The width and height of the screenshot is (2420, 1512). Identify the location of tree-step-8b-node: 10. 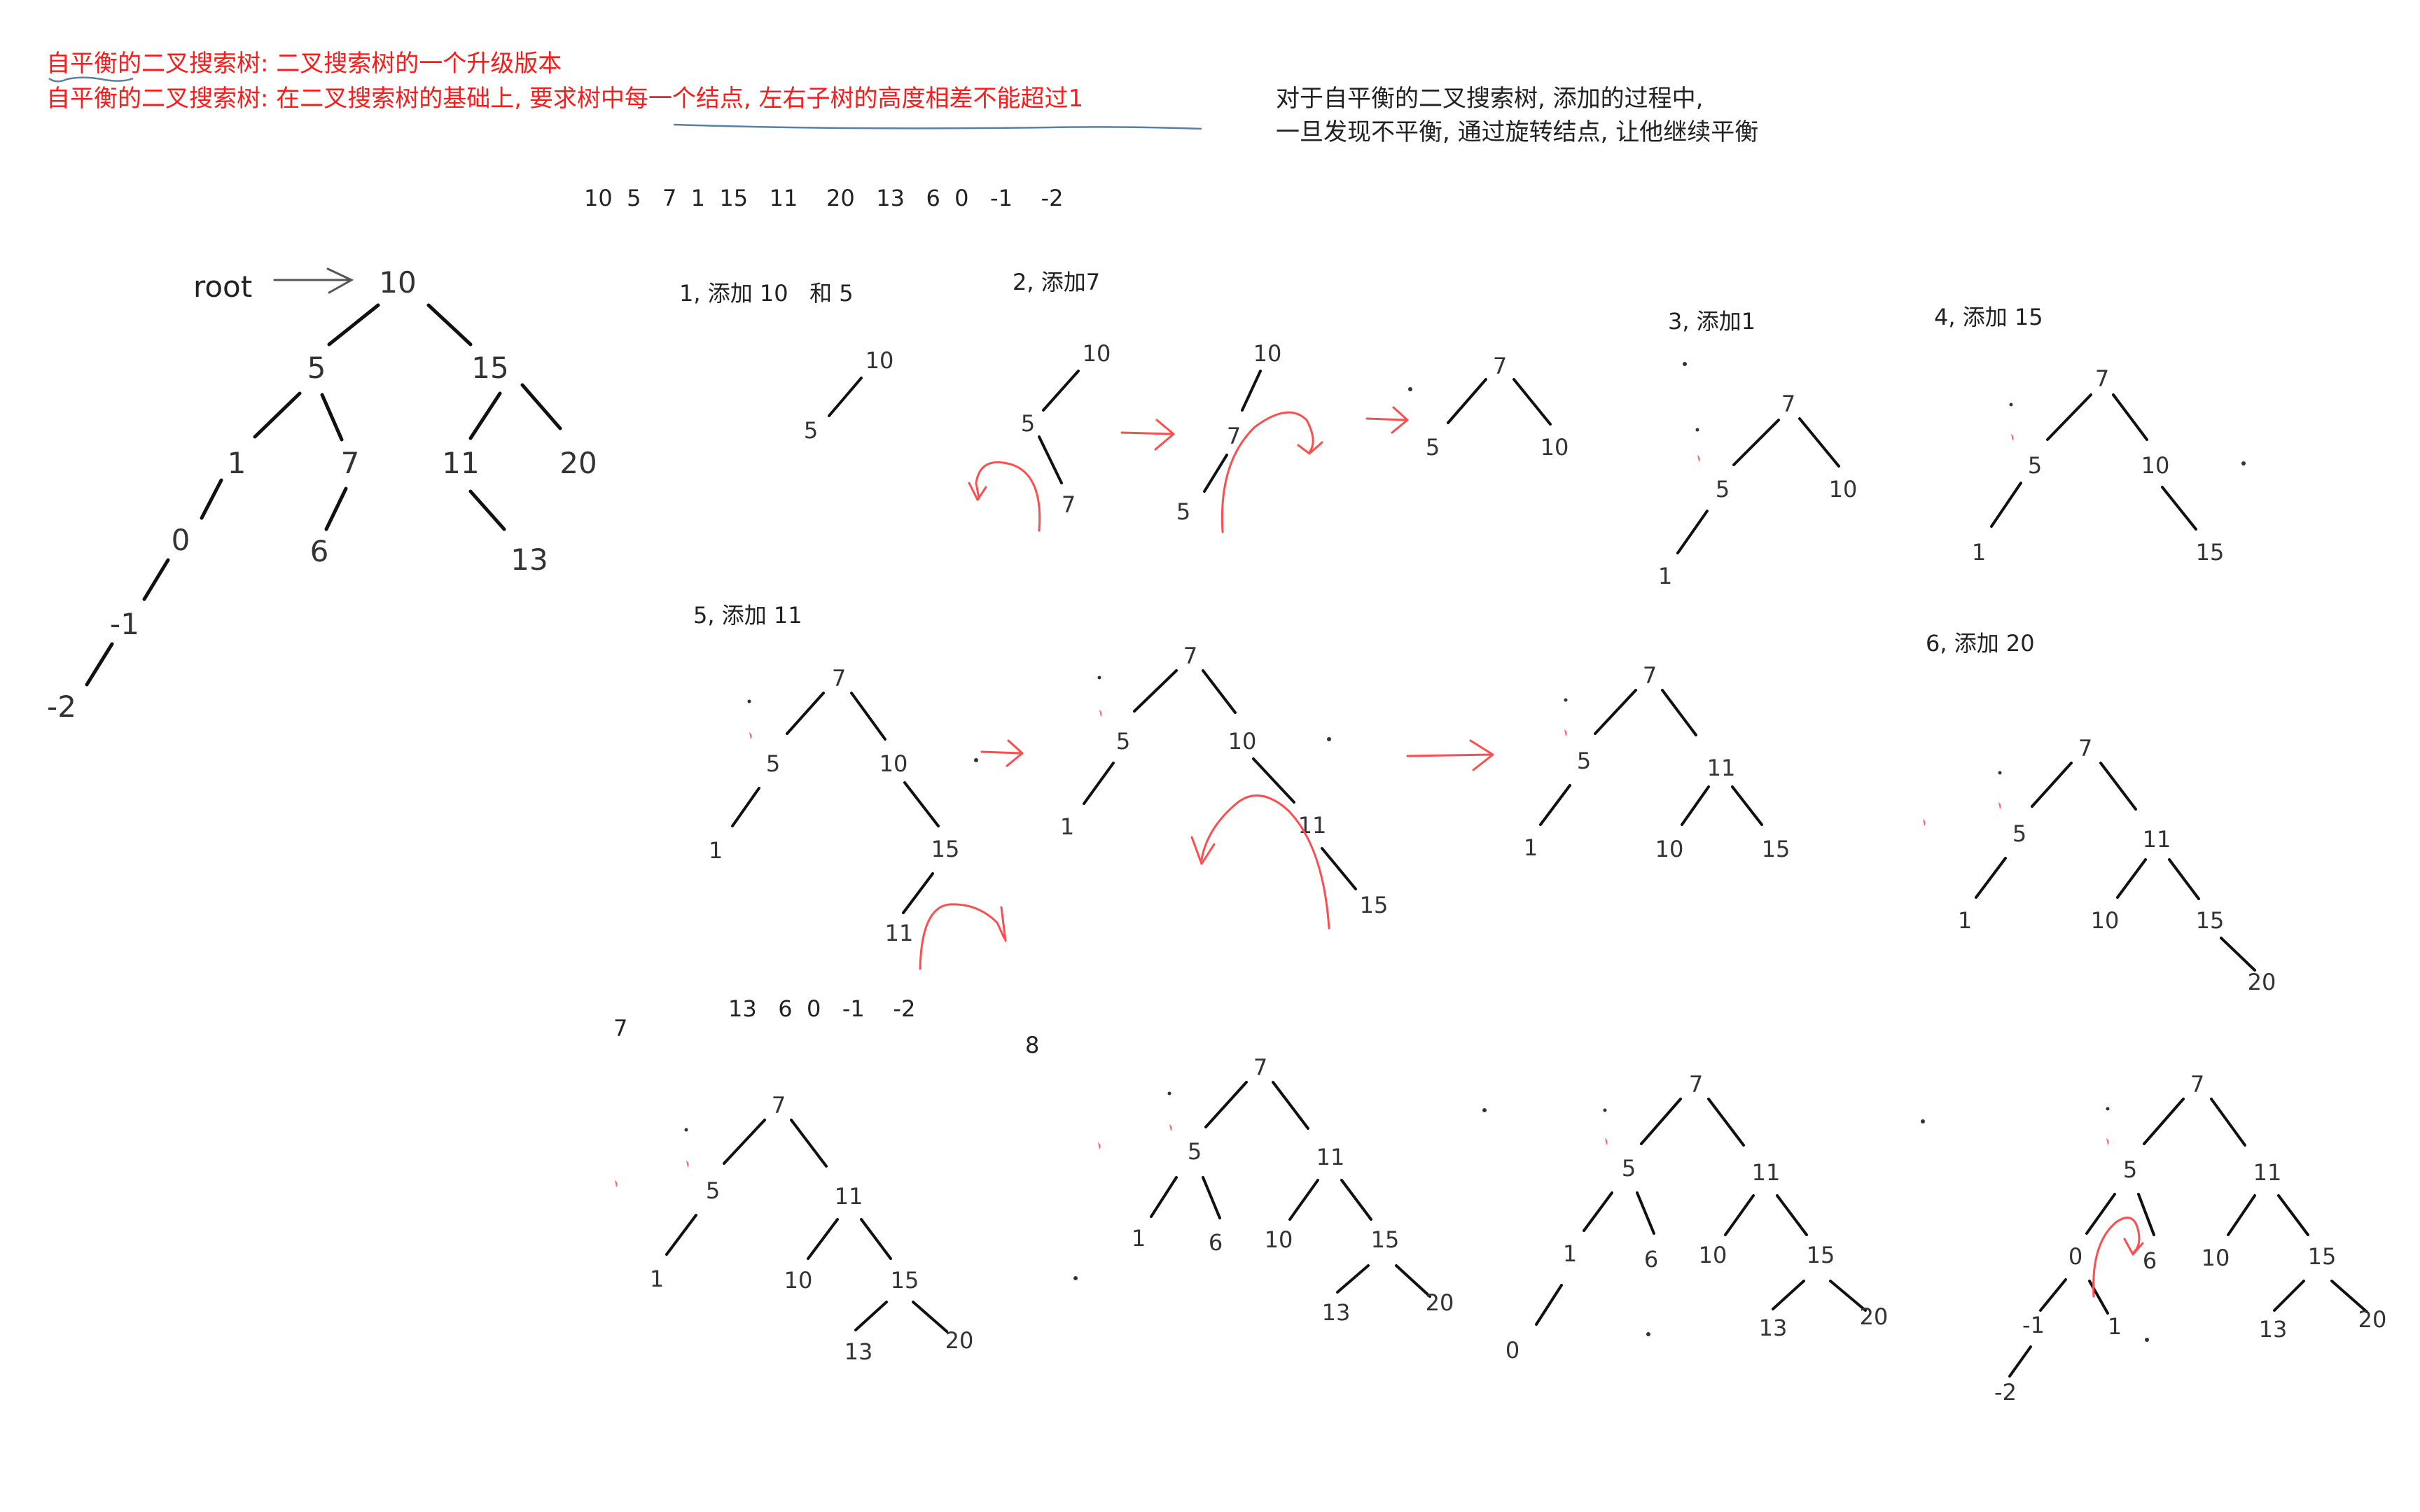
(1713, 1255).